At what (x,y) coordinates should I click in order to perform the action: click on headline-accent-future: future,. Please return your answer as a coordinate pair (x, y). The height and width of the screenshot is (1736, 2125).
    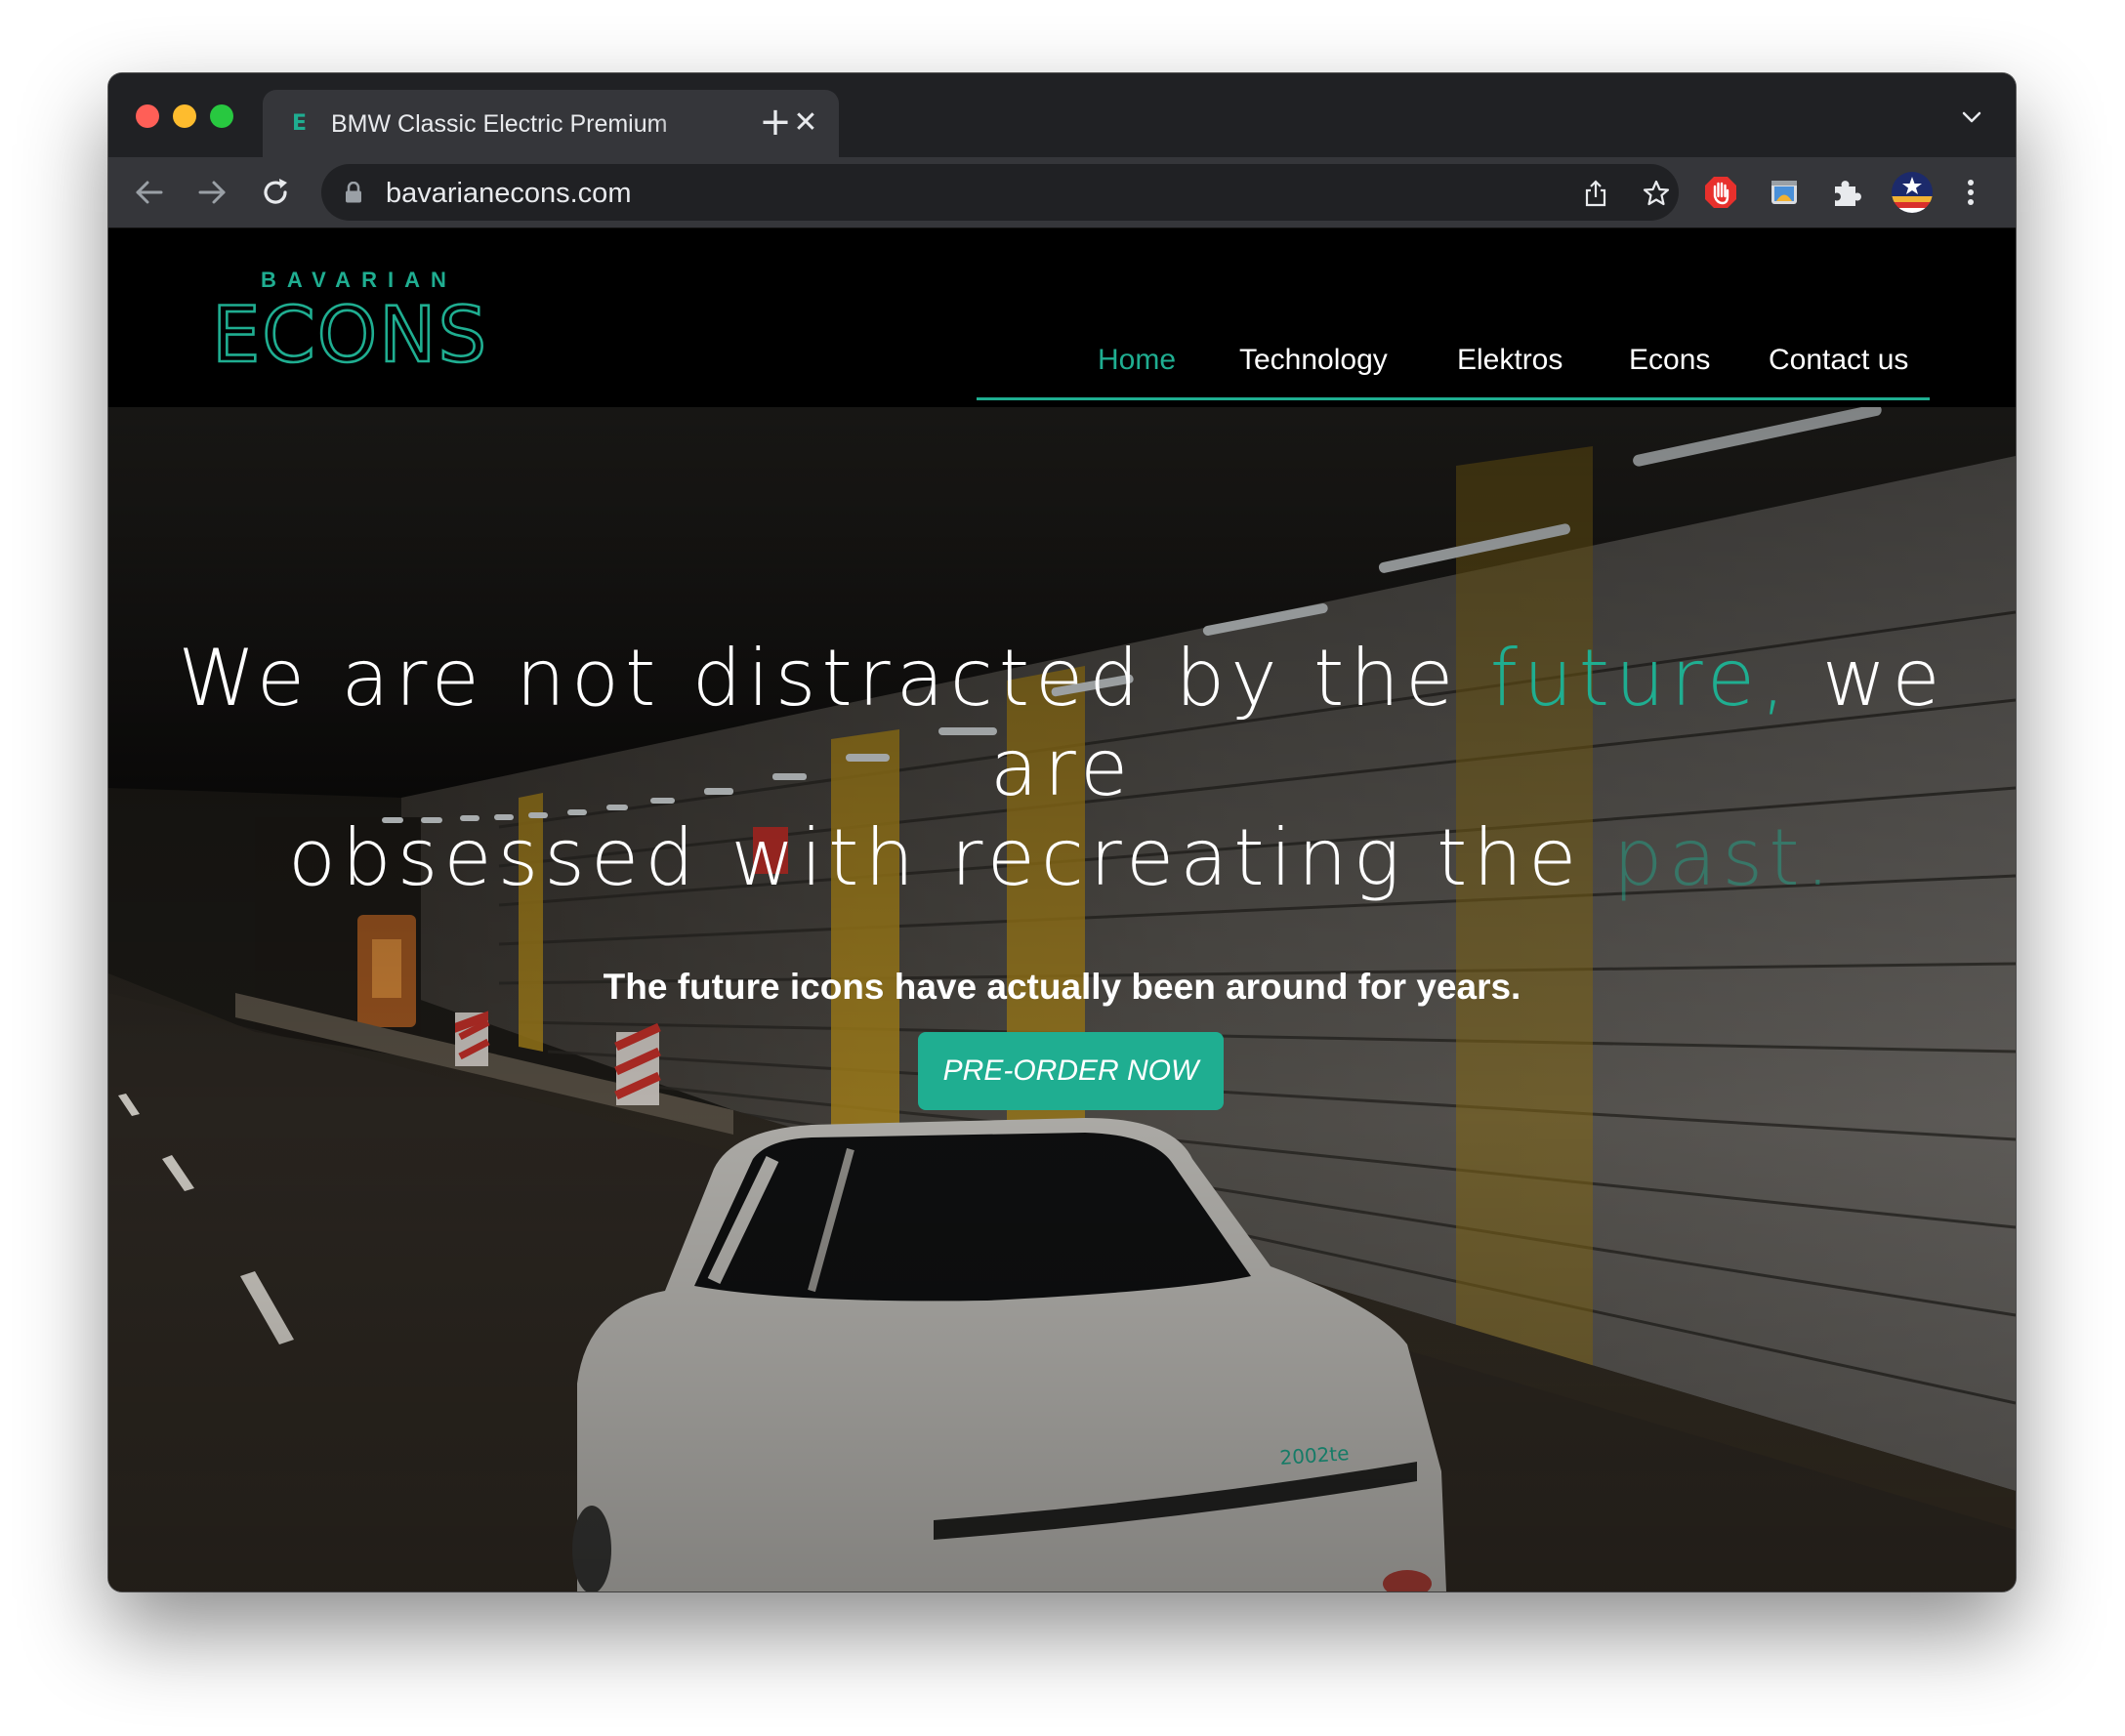
    Looking at the image, I should click on (1640, 677).